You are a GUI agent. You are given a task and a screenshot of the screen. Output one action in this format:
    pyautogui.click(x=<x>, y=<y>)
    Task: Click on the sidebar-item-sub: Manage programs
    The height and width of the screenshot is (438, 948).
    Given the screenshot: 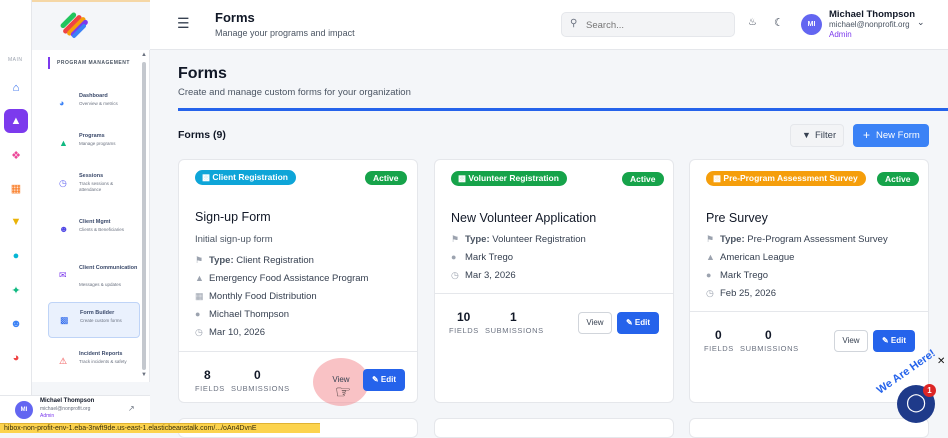 What is the action you would take?
    pyautogui.click(x=97, y=143)
    